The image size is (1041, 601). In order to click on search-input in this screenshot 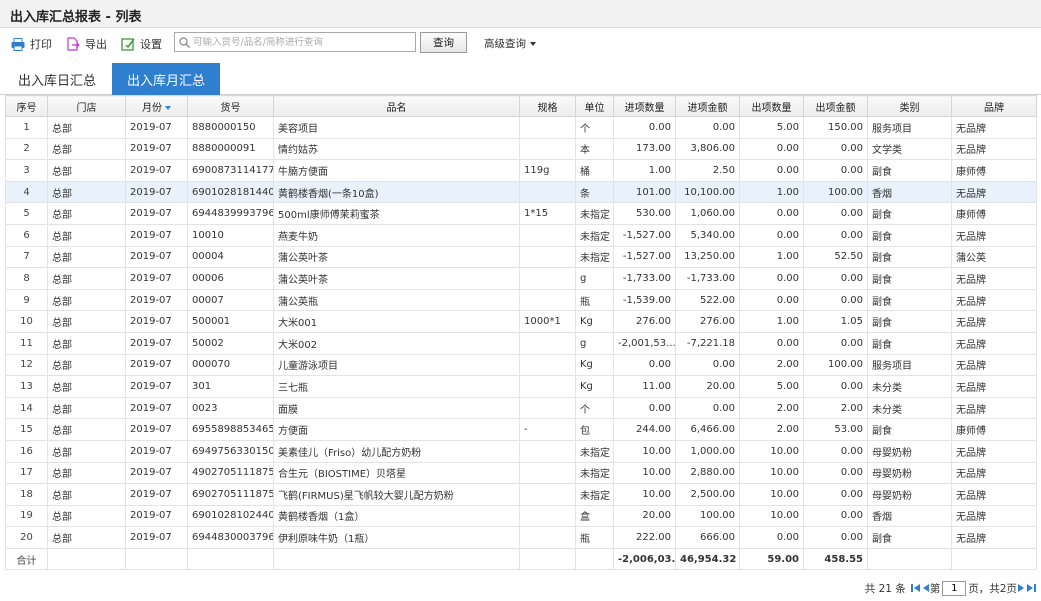, I will do `click(303, 42)`.